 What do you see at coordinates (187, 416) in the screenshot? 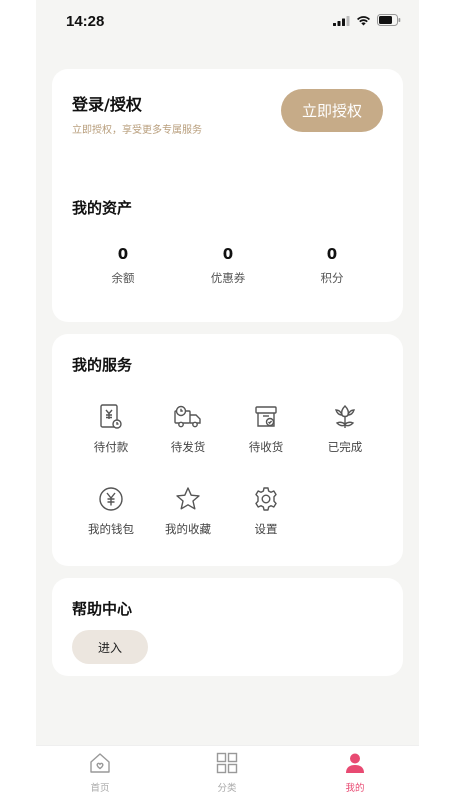
I see `truck-icon` at bounding box center [187, 416].